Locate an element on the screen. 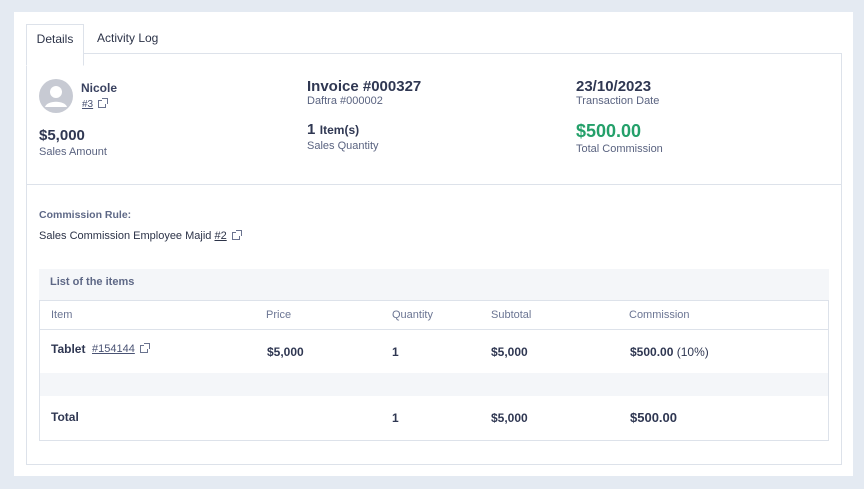 This screenshot has width=864, height=489. tab-details: Details is located at coordinates (55, 45).